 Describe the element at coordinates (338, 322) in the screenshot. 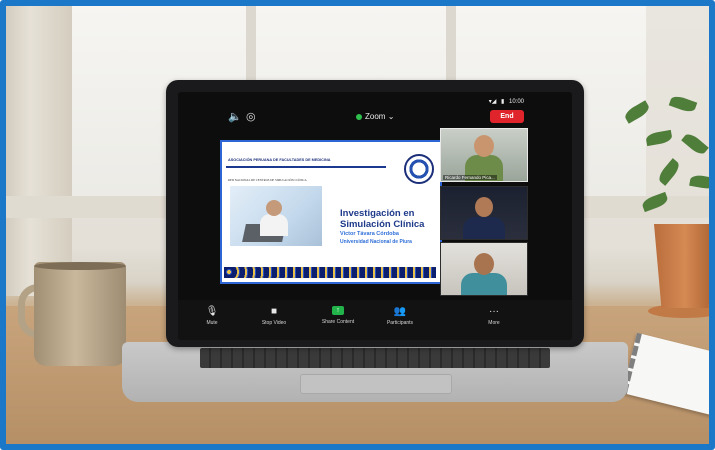

I see `share-content-label: Share Content` at that location.